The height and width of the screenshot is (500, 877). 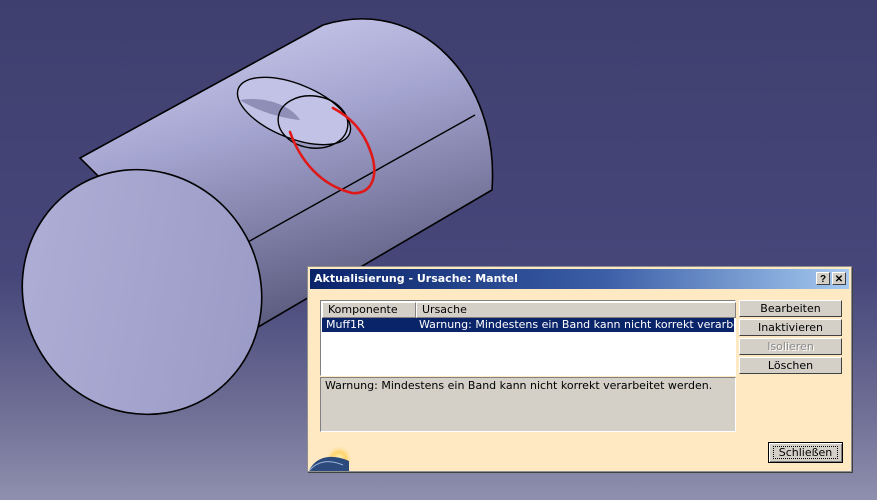 I want to click on help-button: ?, so click(x=823, y=278).